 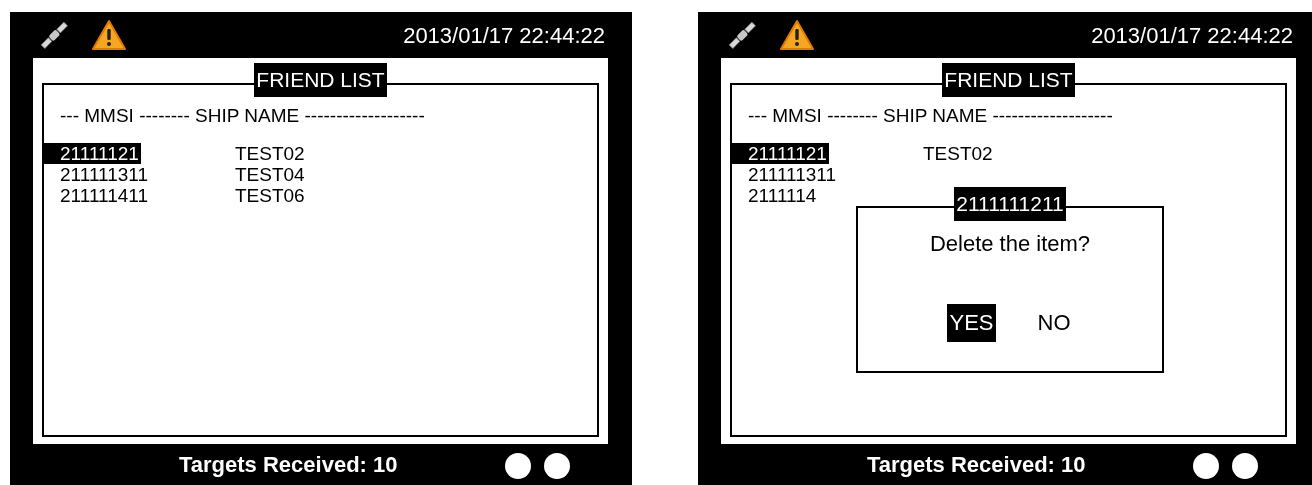 What do you see at coordinates (971, 323) in the screenshot?
I see `dialog-option: YES` at bounding box center [971, 323].